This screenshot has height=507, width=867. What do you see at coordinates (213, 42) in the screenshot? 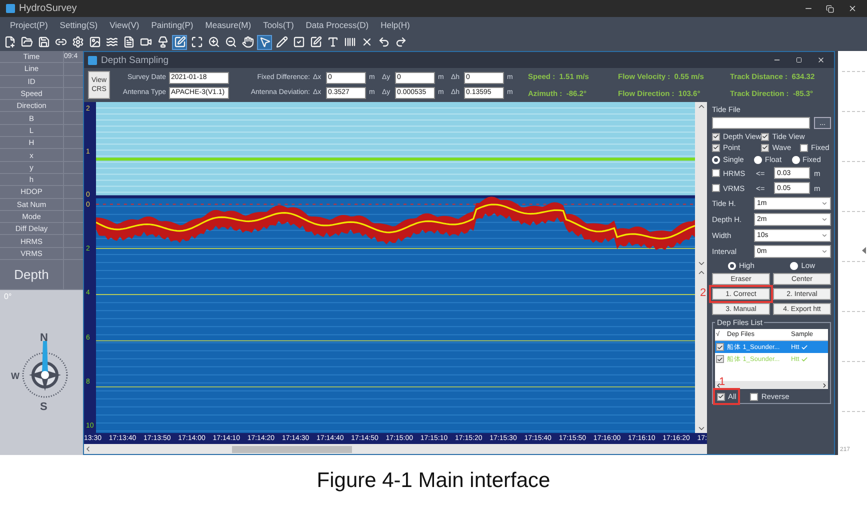
I see `zoom-in-icon` at bounding box center [213, 42].